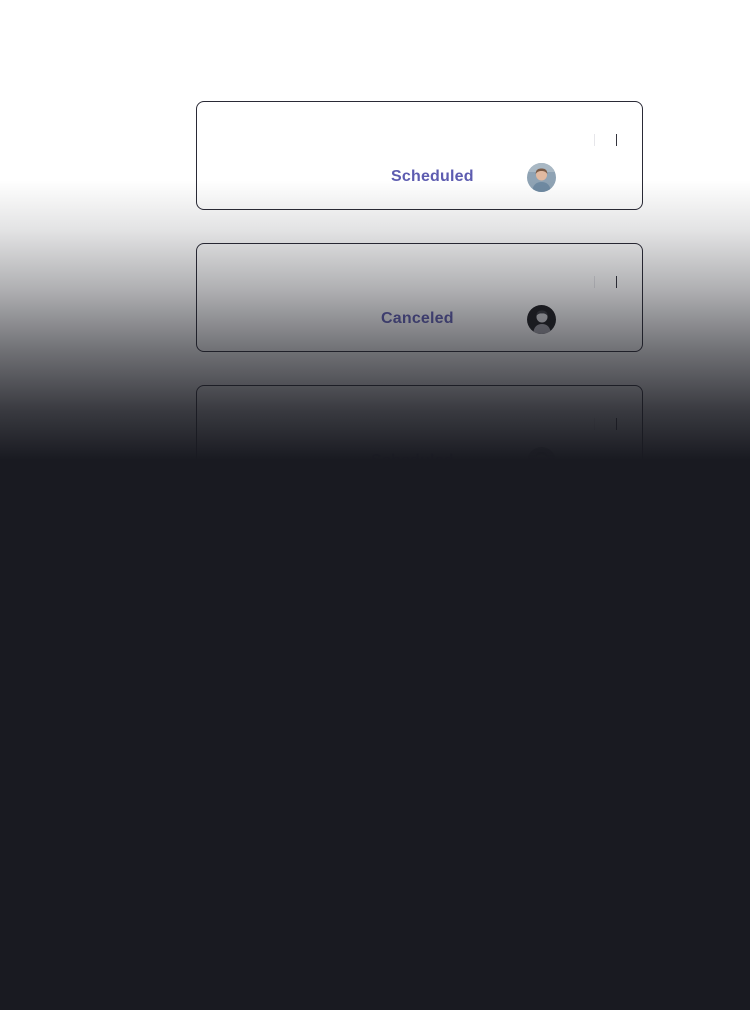 The width and height of the screenshot is (750, 1010). Describe the element at coordinates (419, 297) in the screenshot. I see `appointment-card: Canceled` at that location.